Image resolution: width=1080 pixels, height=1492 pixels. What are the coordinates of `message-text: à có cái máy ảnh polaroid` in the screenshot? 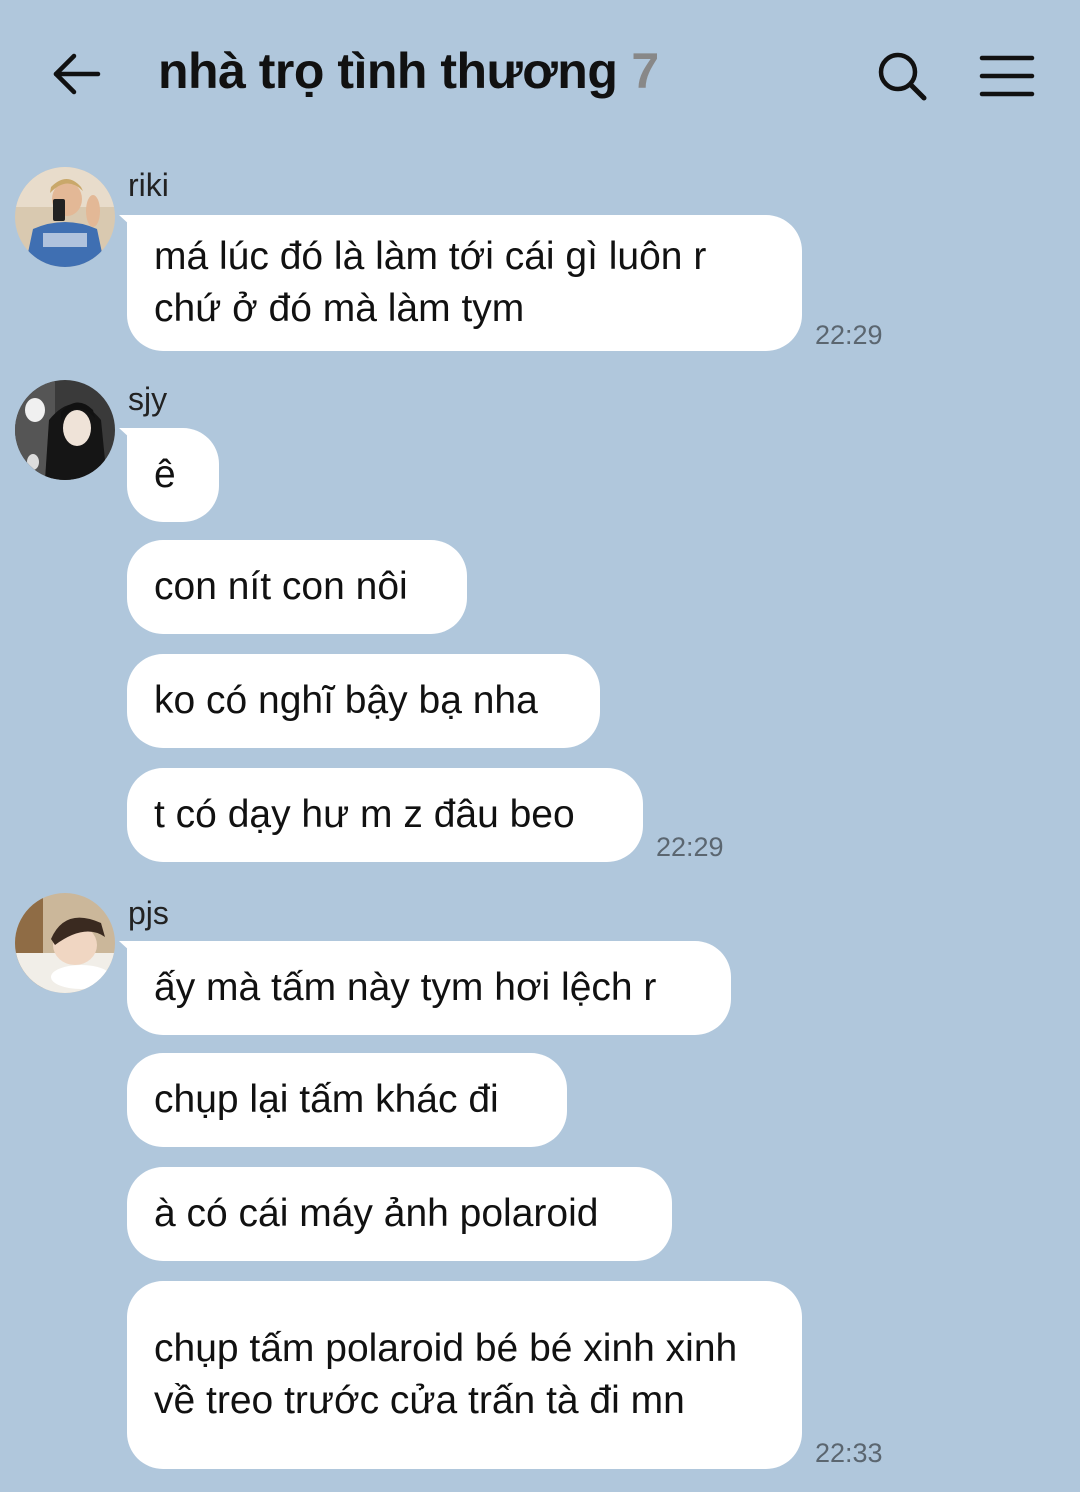 It's located at (376, 1213).